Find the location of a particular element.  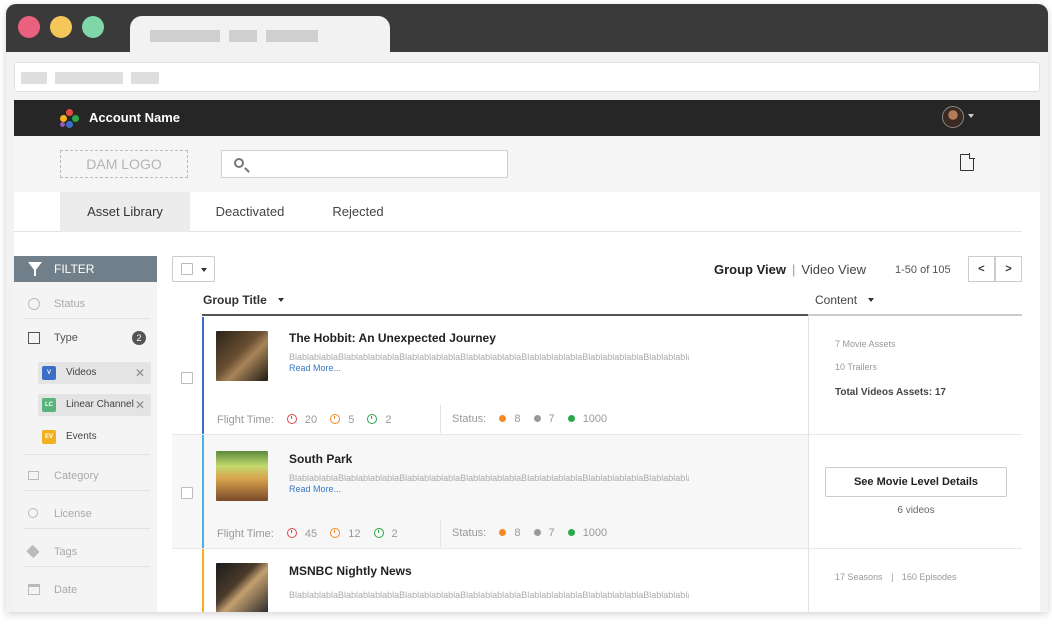

select-all-checkbox is located at coordinates (187, 269).